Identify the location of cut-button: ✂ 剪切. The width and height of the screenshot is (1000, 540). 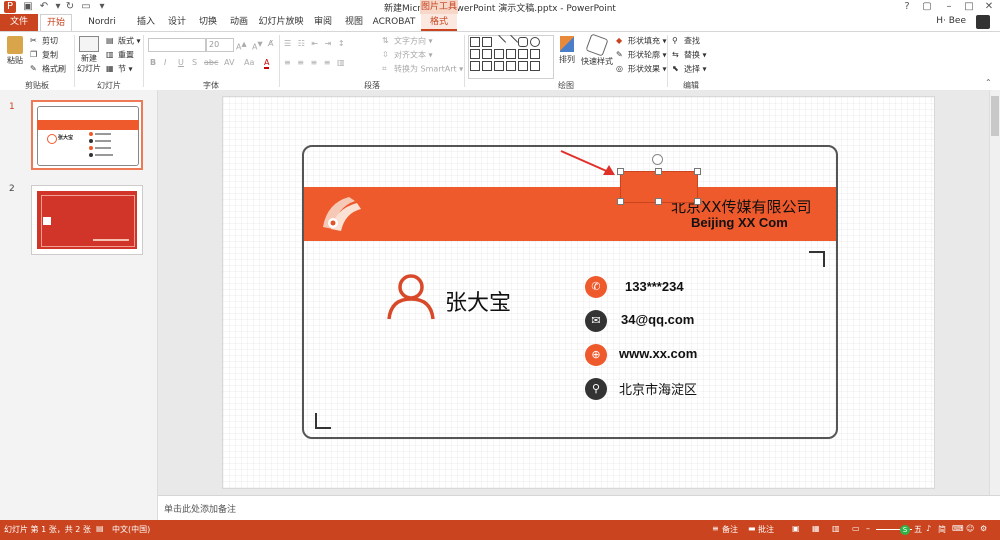
(44, 41).